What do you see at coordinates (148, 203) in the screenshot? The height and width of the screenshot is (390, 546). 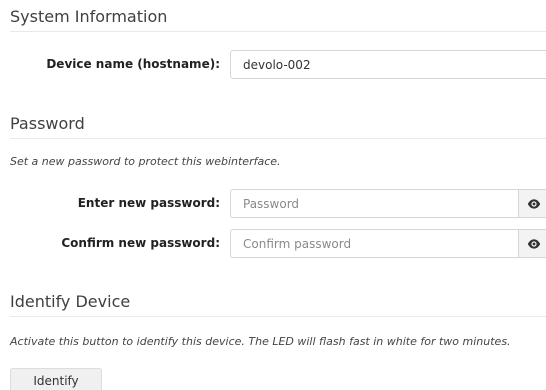 I see `new-password-label: Enter new password:` at bounding box center [148, 203].